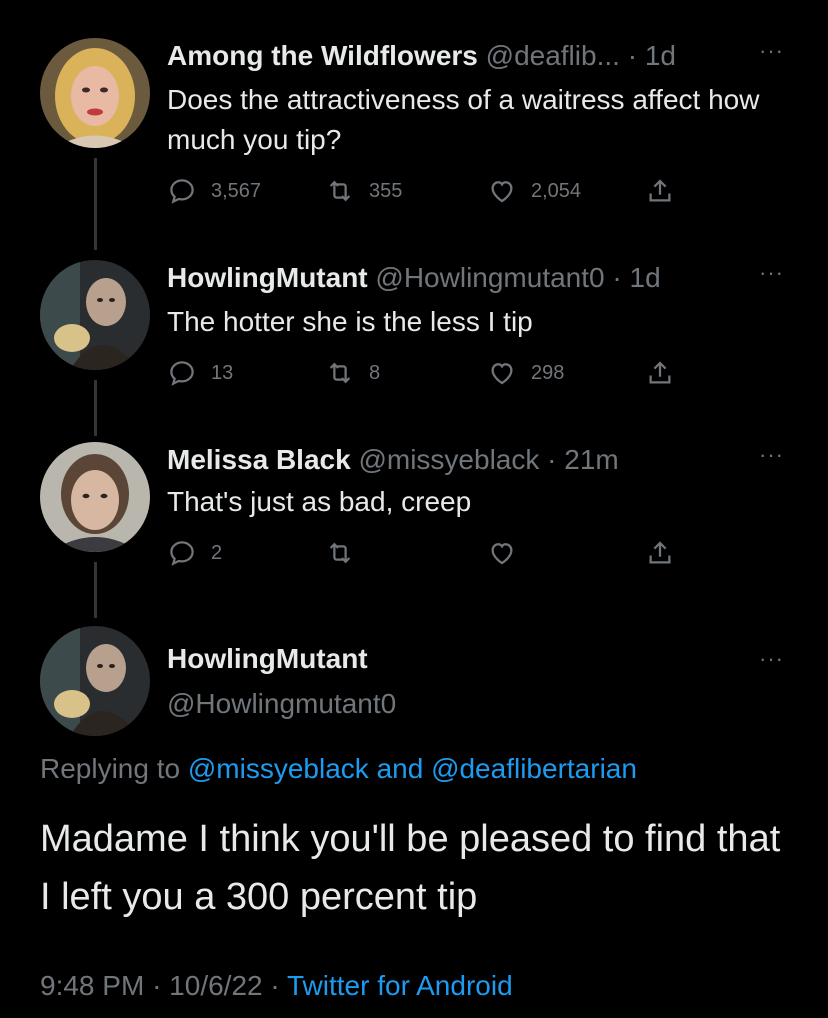 This screenshot has width=828, height=1018. What do you see at coordinates (548, 372) in the screenshot?
I see `like-count: 298` at bounding box center [548, 372].